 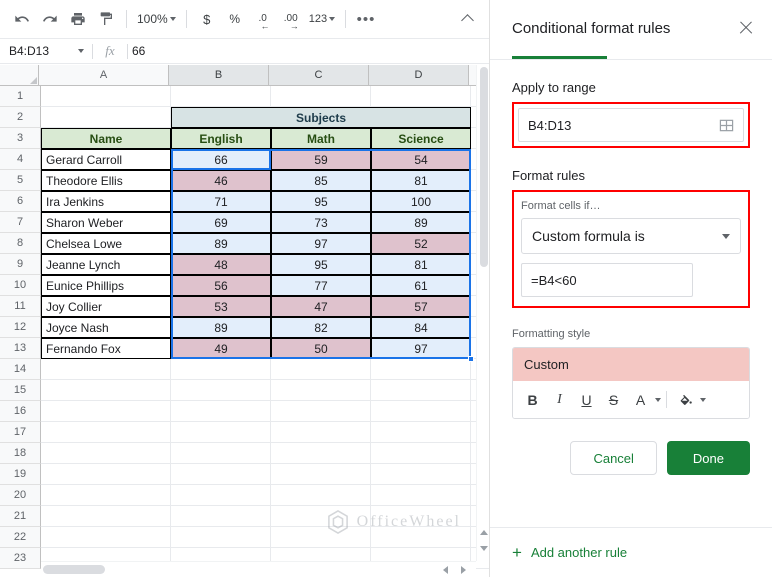 I want to click on cell-math-11: 47, so click(x=321, y=306).